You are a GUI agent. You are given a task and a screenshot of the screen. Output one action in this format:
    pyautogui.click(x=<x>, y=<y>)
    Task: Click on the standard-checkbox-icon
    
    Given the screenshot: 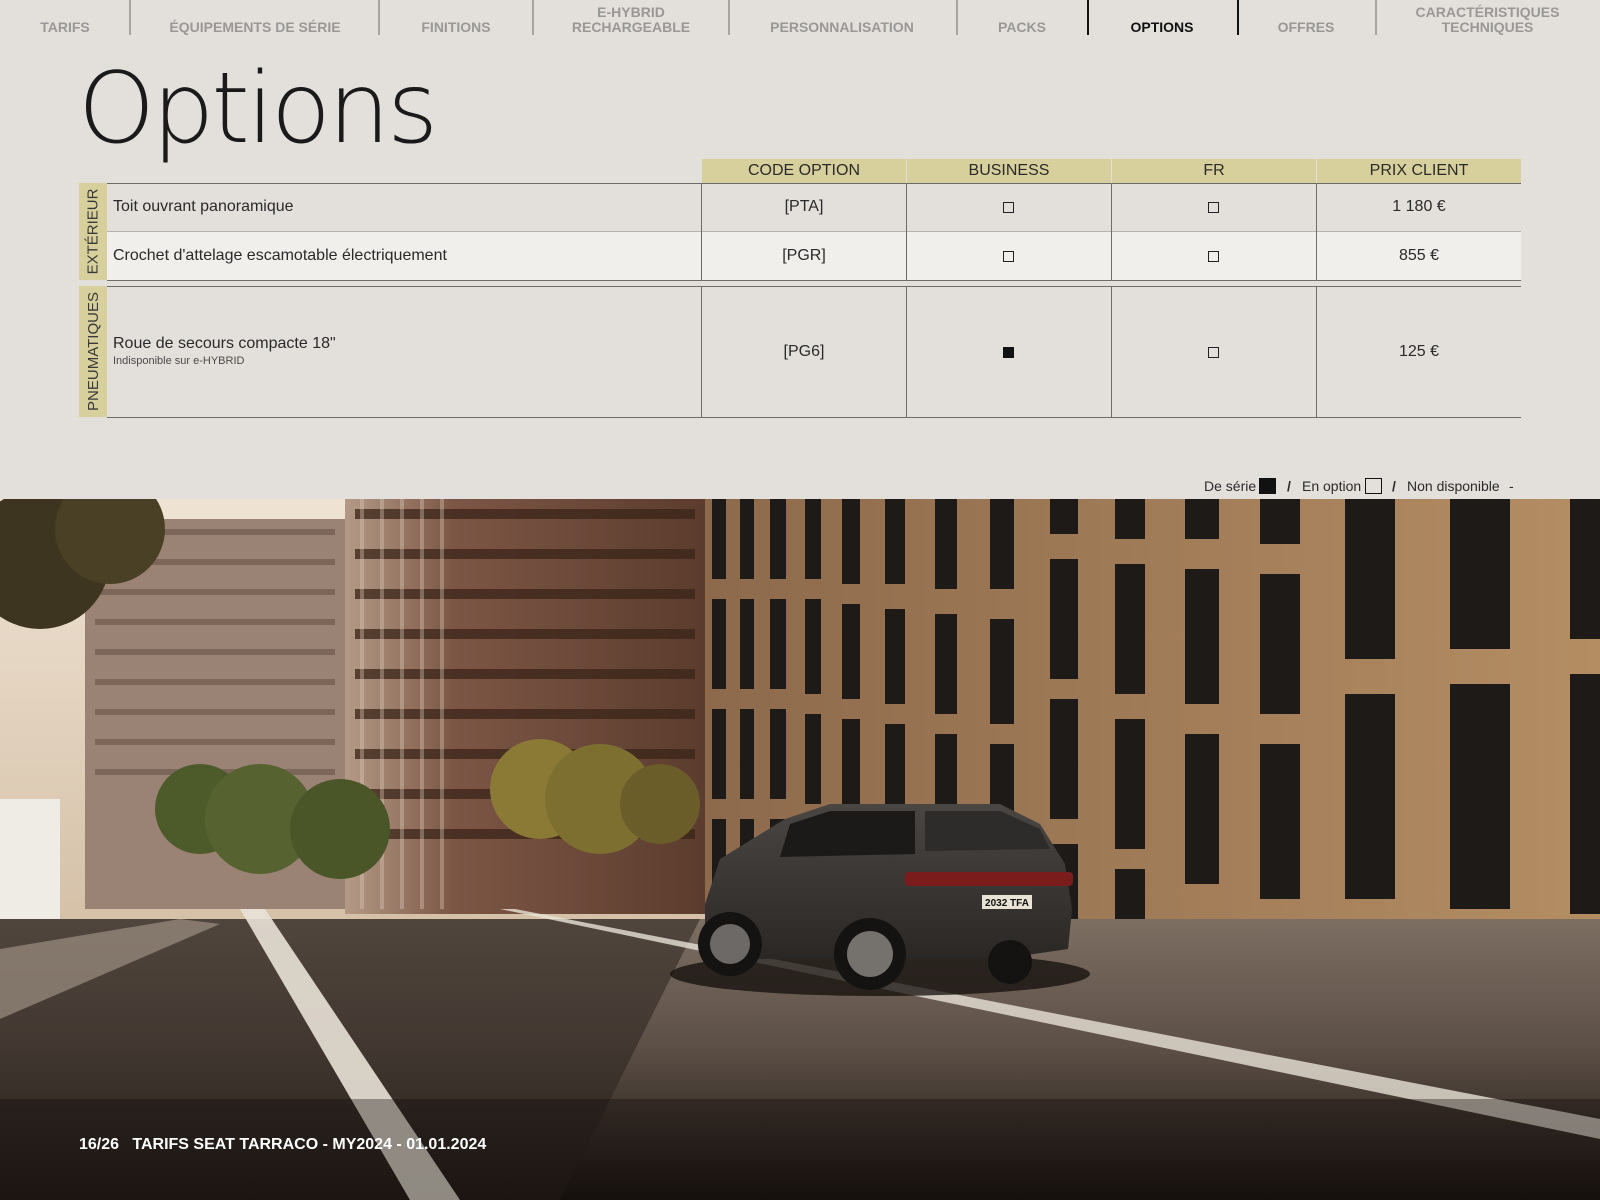 What is the action you would take?
    pyautogui.click(x=1008, y=352)
    